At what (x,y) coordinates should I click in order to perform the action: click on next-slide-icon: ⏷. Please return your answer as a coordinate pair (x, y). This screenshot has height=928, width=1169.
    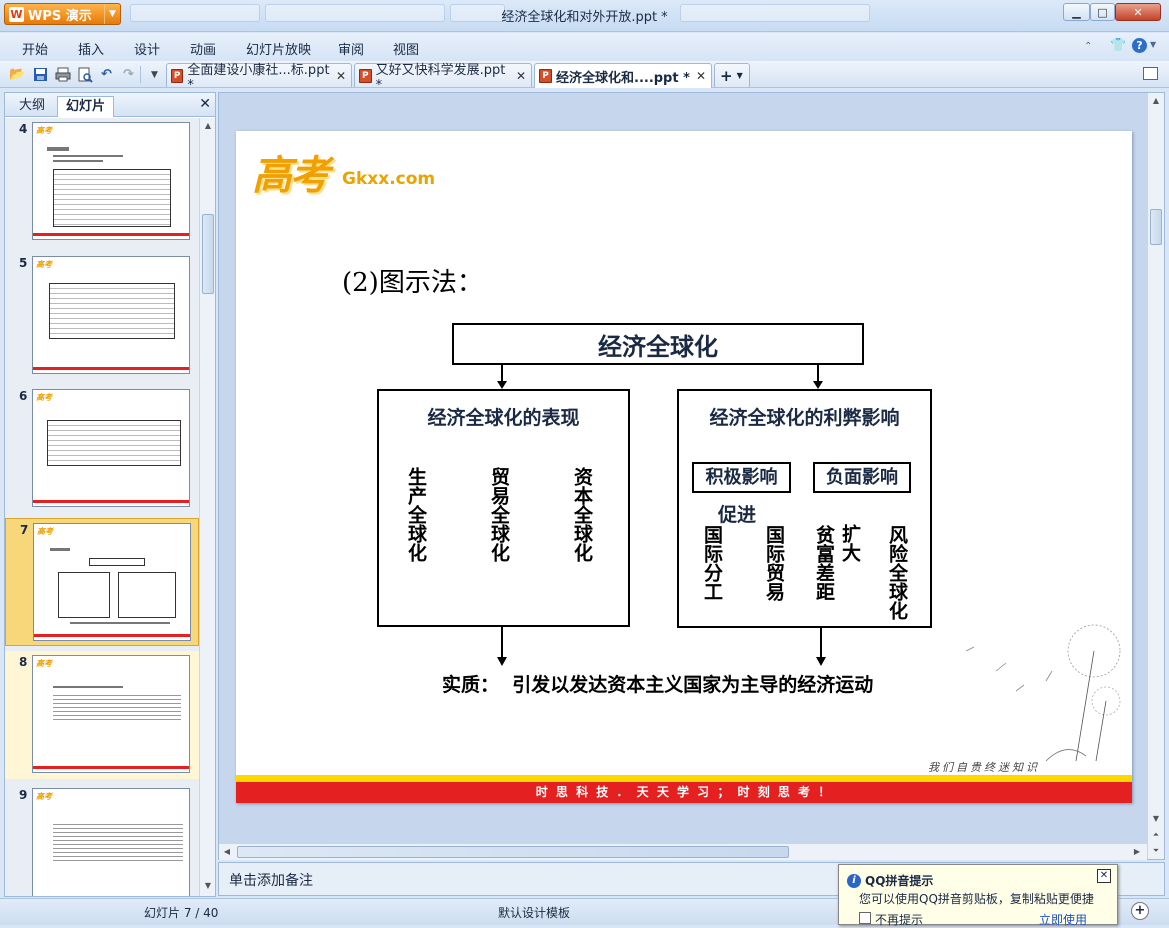
    Looking at the image, I should click on (1156, 851).